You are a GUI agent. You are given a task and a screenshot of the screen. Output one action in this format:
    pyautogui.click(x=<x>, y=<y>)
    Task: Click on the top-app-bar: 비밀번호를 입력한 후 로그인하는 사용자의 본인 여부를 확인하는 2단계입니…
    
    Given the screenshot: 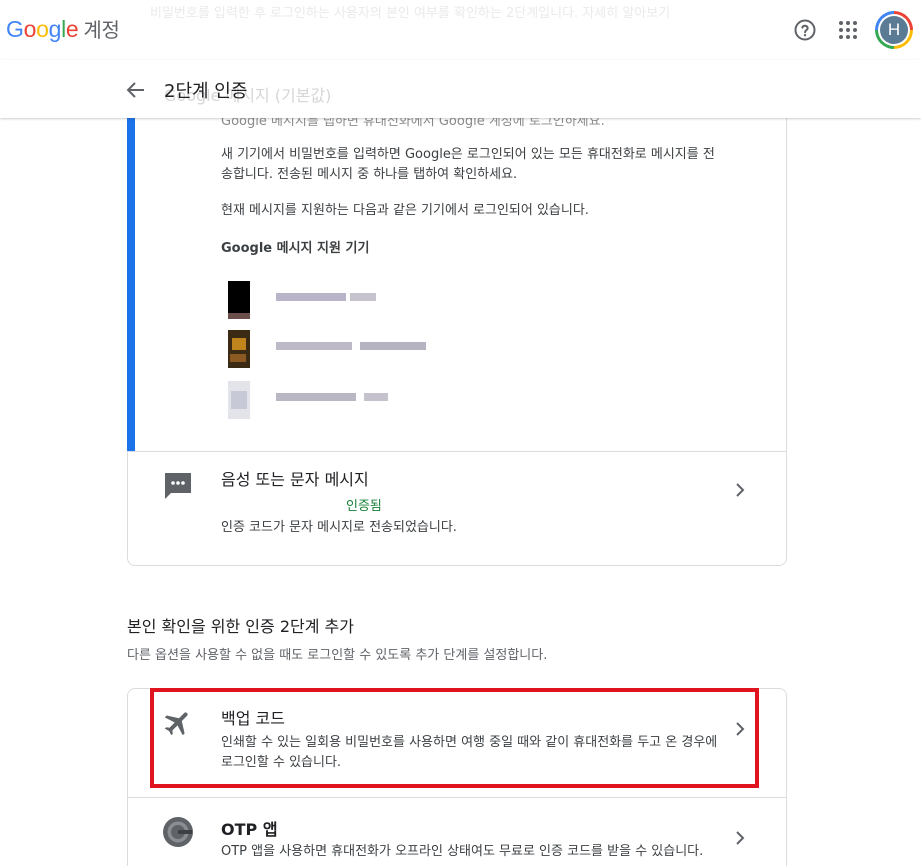 What is the action you would take?
    pyautogui.click(x=460, y=30)
    